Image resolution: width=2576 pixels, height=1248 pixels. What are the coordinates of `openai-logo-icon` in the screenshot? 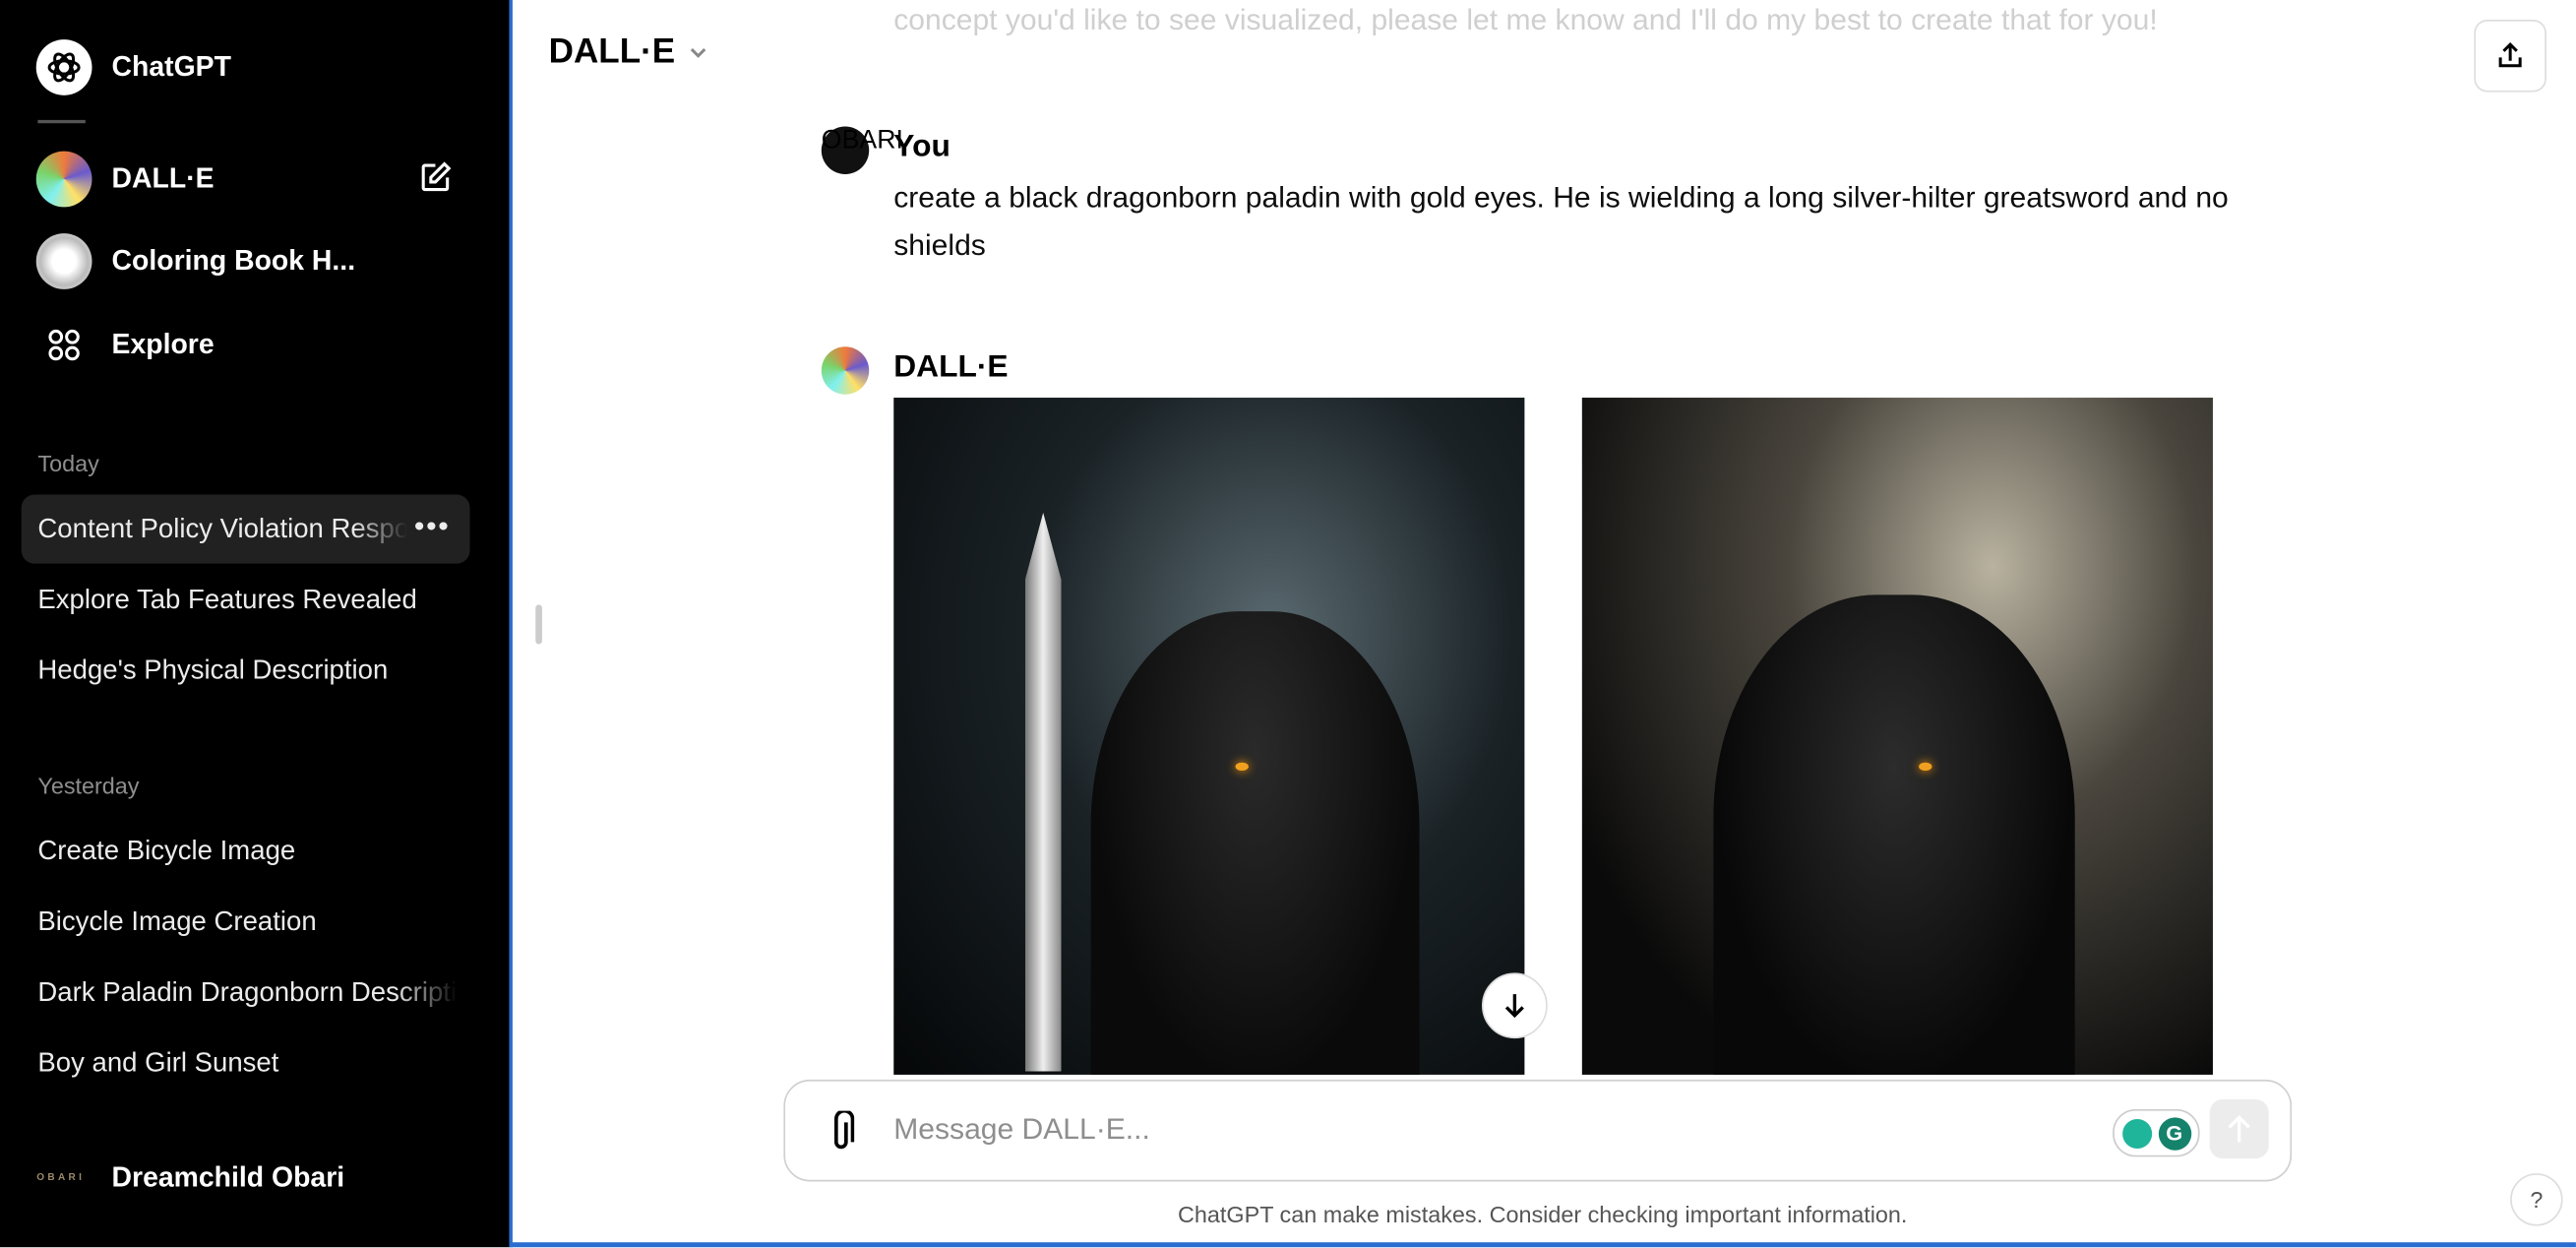 It's located at (63, 67).